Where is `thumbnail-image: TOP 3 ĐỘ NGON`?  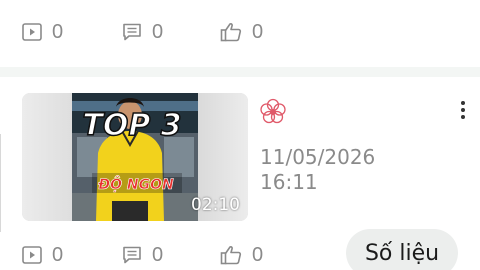
thumbnail-image: TOP 3 ĐỘ NGON is located at coordinates (135, 157).